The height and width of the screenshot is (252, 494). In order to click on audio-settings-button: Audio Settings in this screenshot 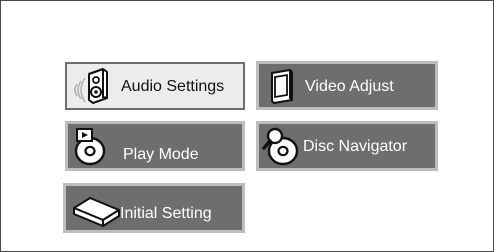, I will do `click(155, 86)`.